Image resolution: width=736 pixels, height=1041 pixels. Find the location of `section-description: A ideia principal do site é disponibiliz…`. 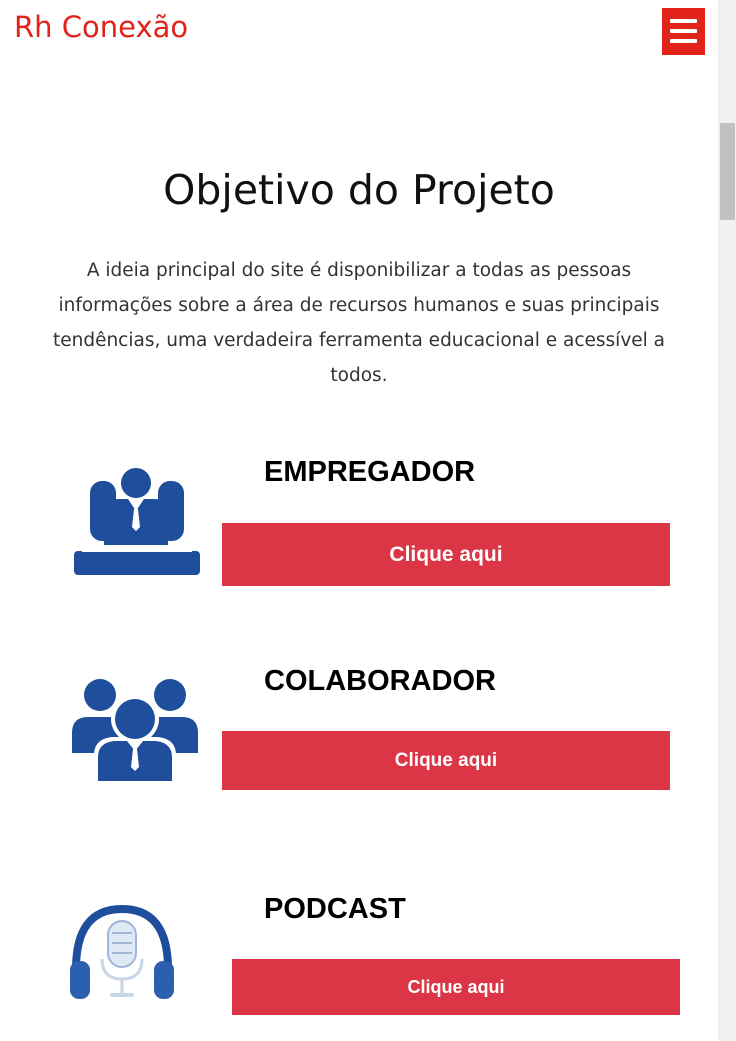

section-description: A ideia principal do site é disponibiliz… is located at coordinates (359, 323).